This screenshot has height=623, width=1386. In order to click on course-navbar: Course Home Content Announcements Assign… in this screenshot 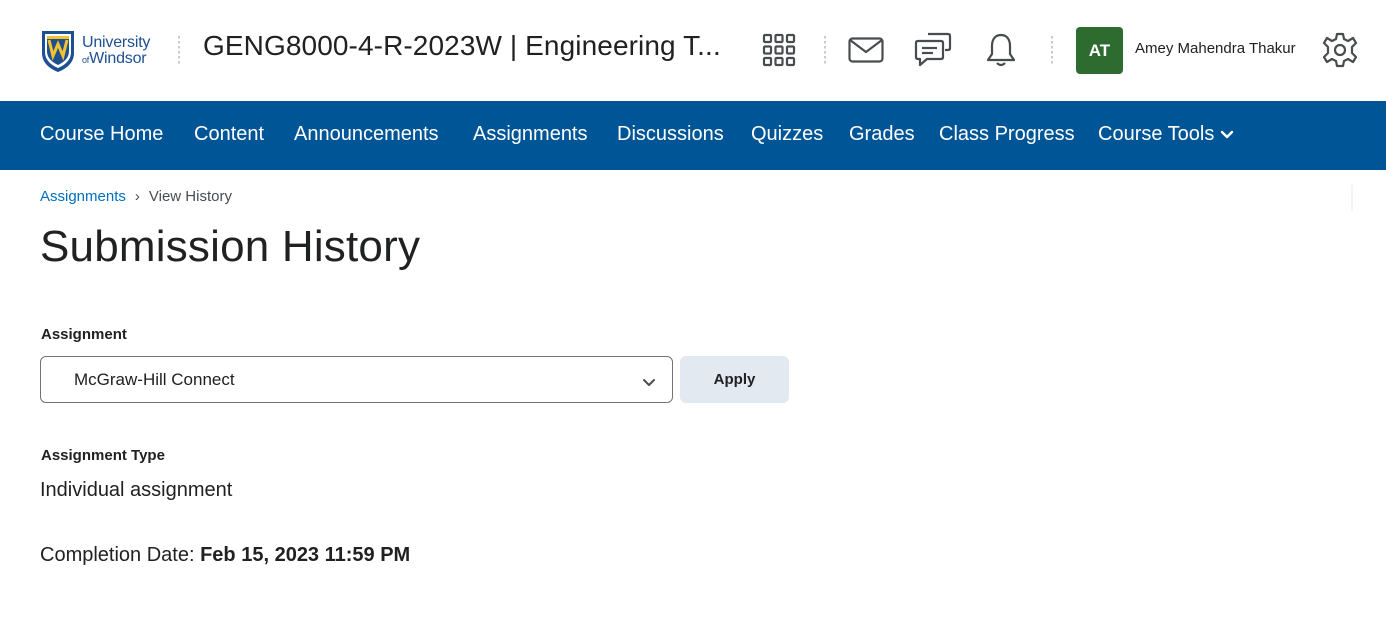, I will do `click(693, 135)`.